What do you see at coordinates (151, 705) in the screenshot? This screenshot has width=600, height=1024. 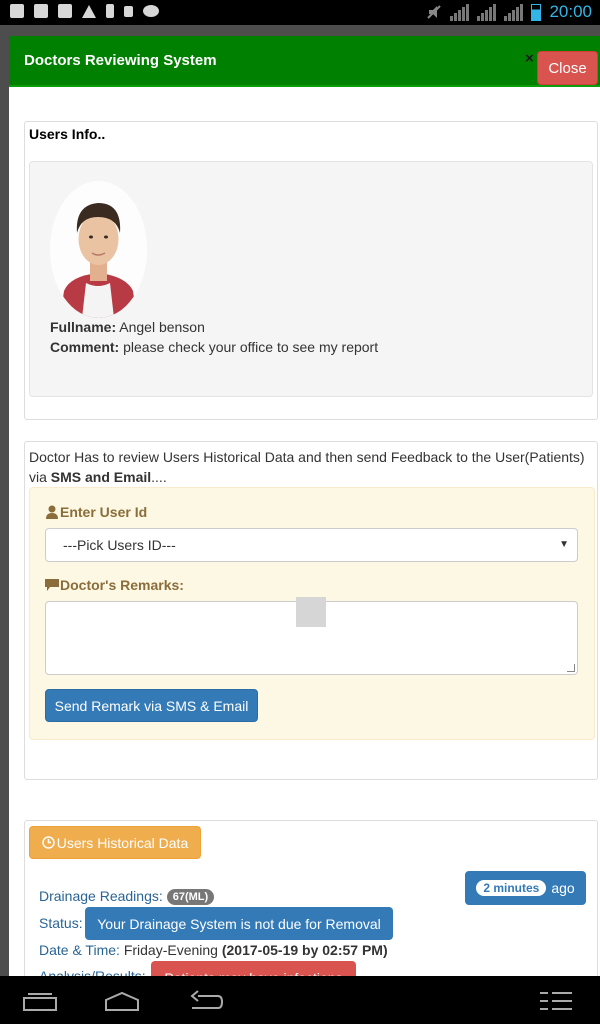 I see `send-remark-button: Send Remark via SMS & Email` at bounding box center [151, 705].